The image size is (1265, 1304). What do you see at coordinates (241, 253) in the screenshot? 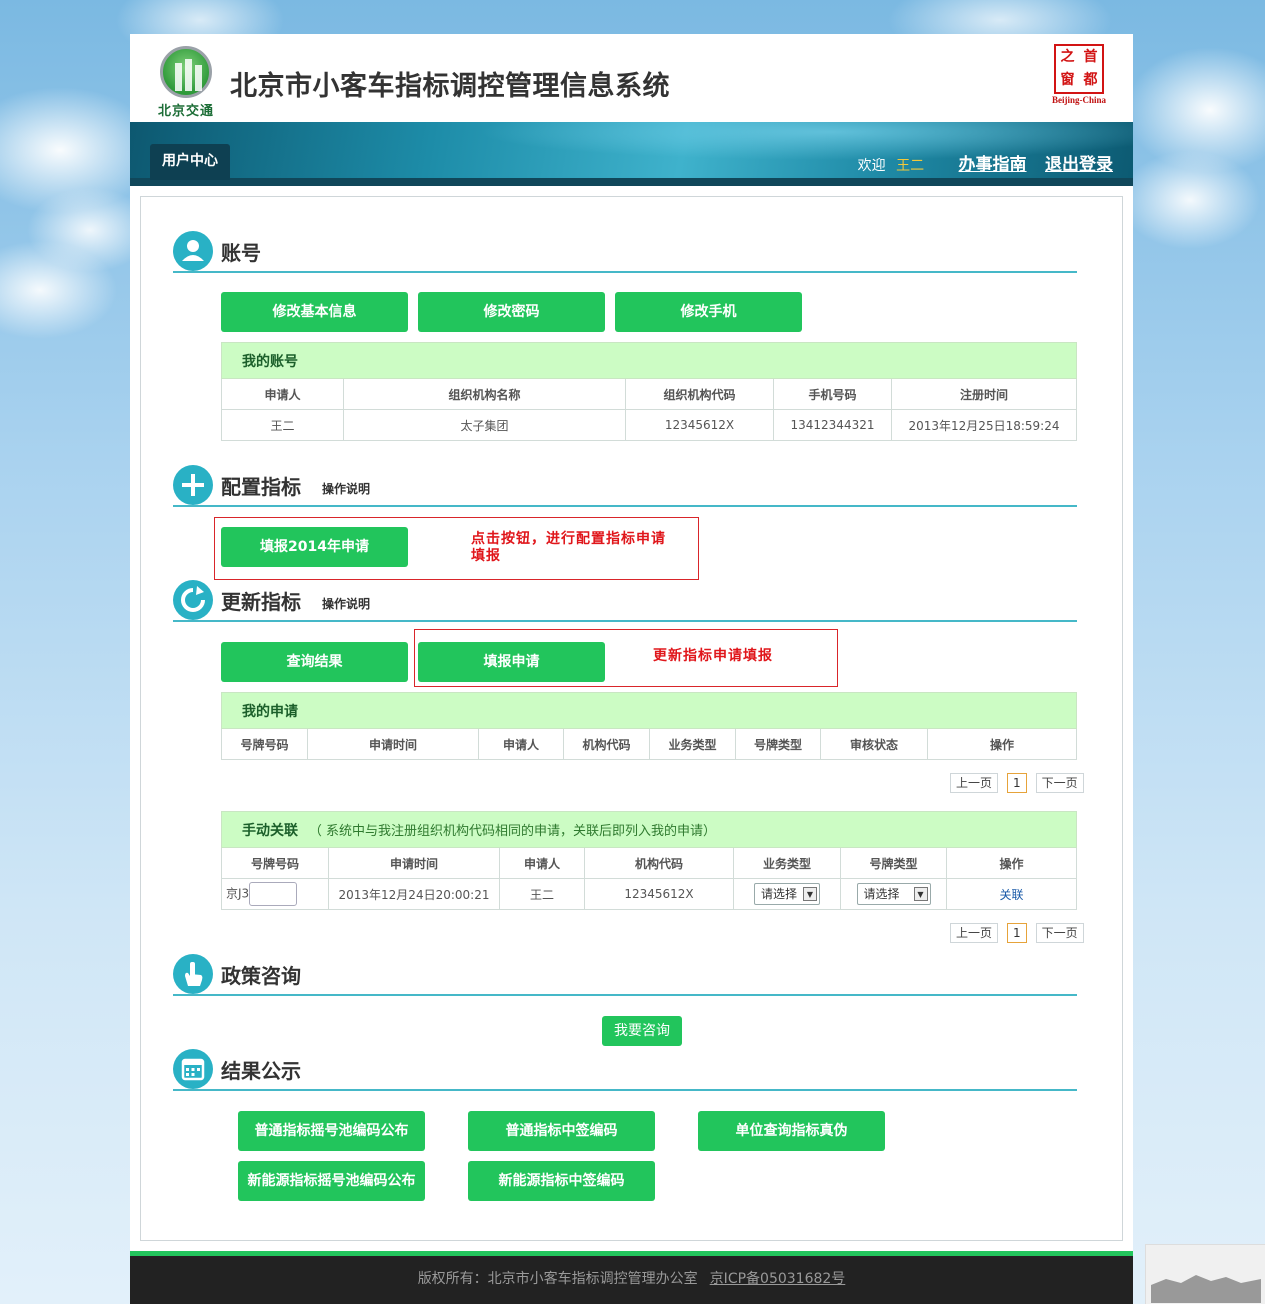
I see `section-title: 账号` at bounding box center [241, 253].